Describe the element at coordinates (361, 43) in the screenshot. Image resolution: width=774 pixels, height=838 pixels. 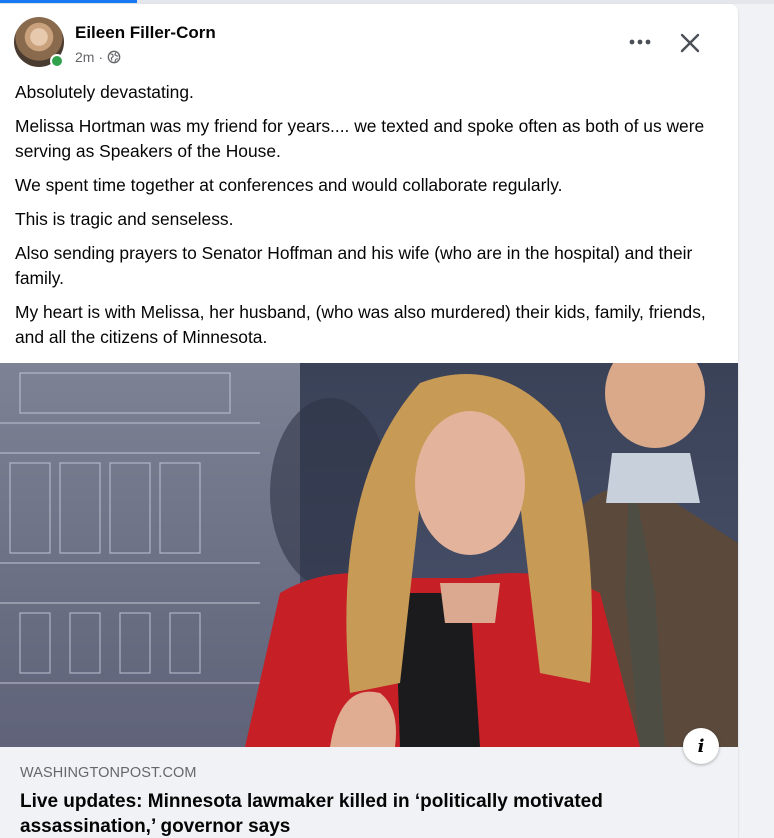
I see `post-header: Eileen Filler-Corn 2m ·` at that location.